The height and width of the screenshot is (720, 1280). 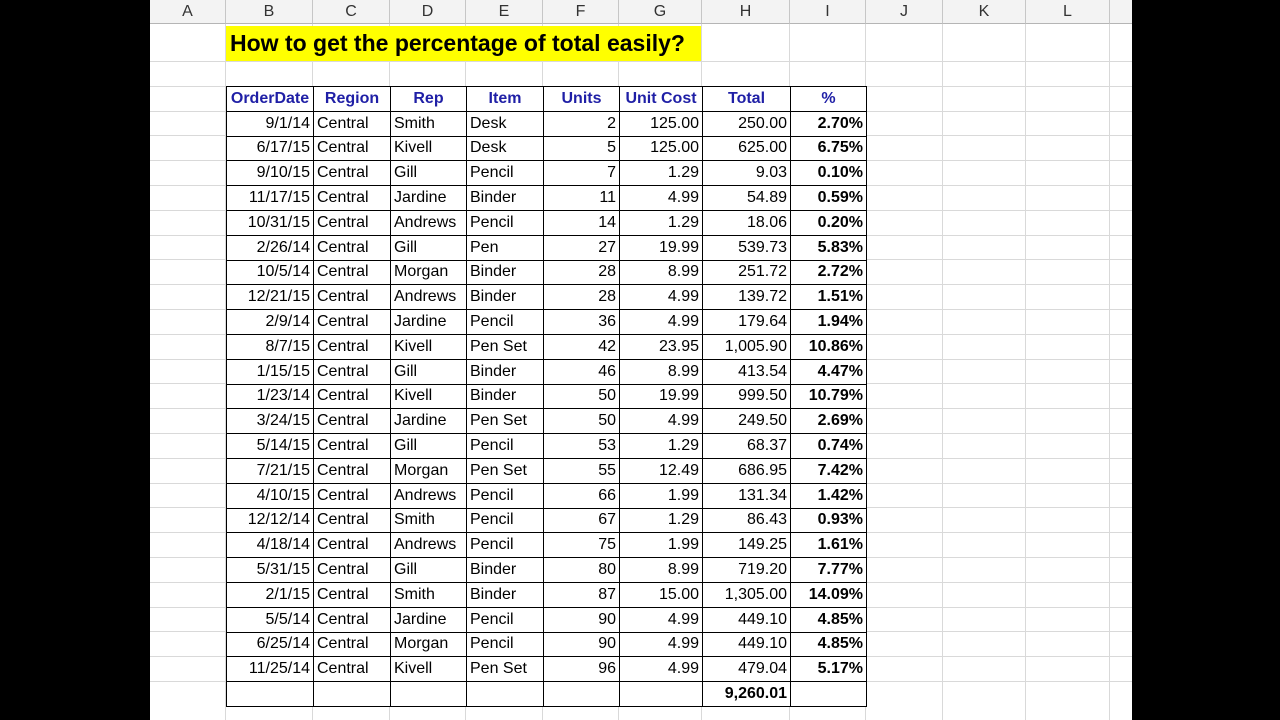 I want to click on cell-total: 1,005.90, so click(x=746, y=346).